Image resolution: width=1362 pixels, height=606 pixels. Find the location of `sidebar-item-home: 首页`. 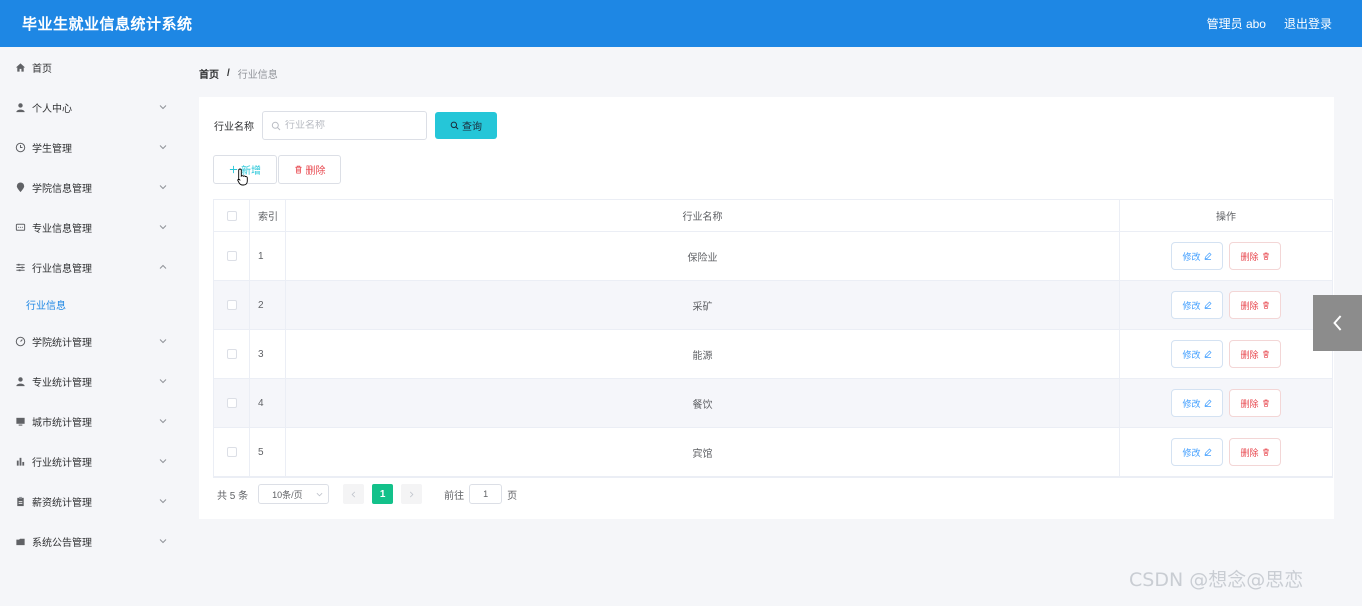

sidebar-item-home: 首页 is located at coordinates (91, 67).